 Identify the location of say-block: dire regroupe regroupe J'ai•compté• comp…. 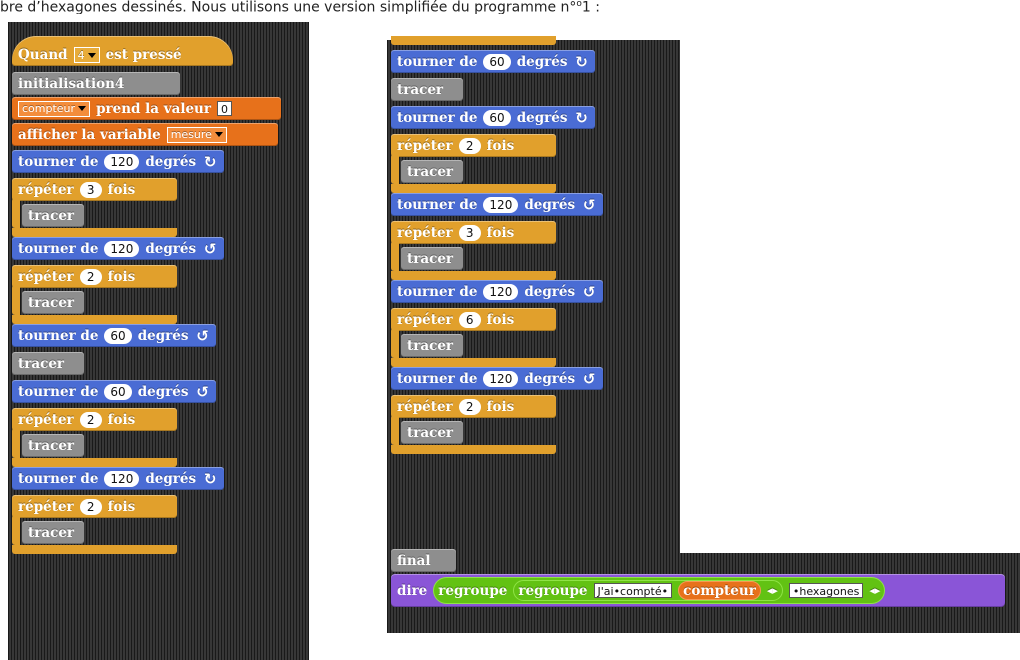
(698, 590).